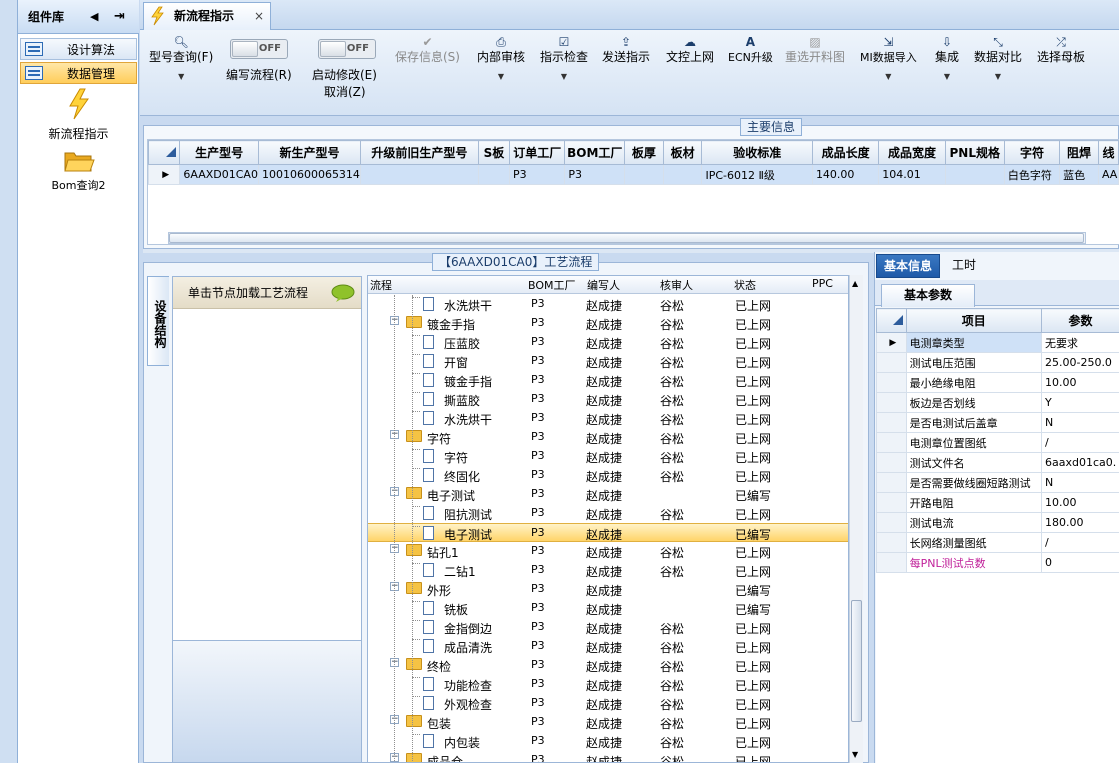 Image resolution: width=1119 pixels, height=763 pixels. Describe the element at coordinates (595, 152) in the screenshot. I see `column-header: BOM工厂` at that location.